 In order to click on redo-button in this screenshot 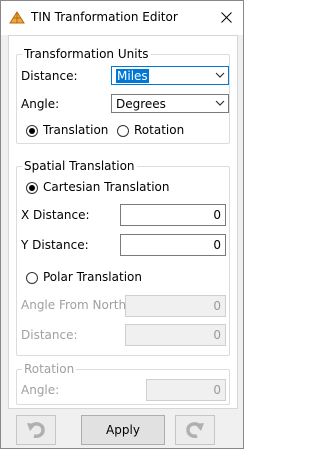, I will do `click(195, 430)`.